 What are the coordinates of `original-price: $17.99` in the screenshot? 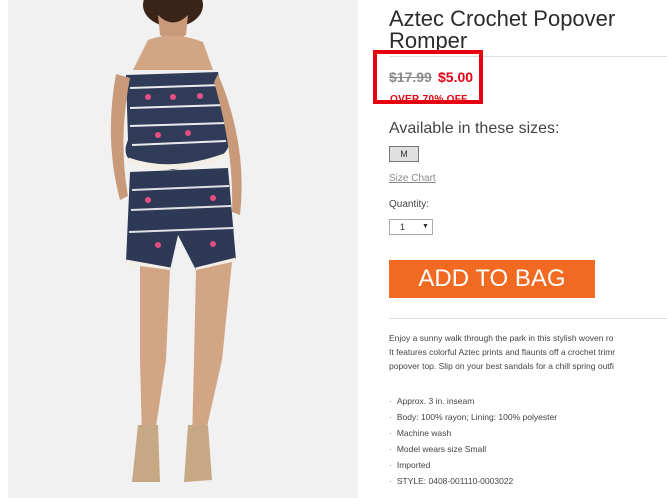 It's located at (410, 77).